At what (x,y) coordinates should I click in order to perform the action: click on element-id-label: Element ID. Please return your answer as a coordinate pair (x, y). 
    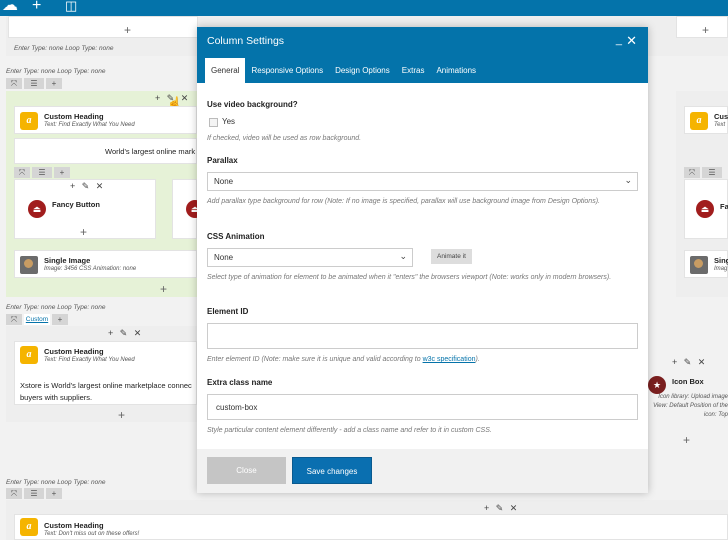
    Looking at the image, I should click on (228, 311).